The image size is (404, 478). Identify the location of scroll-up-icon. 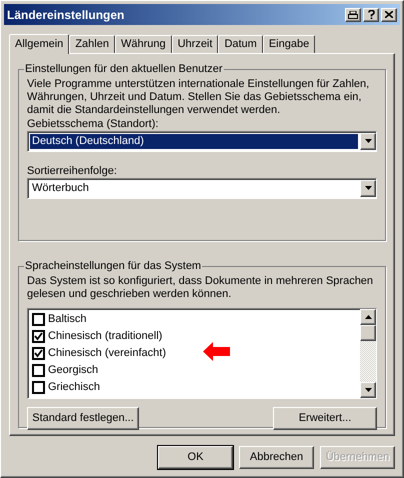
(368, 316).